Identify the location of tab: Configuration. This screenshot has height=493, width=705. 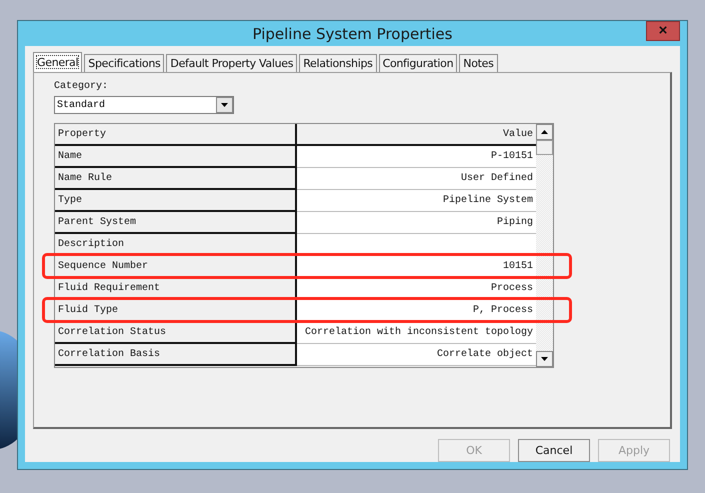
(418, 63).